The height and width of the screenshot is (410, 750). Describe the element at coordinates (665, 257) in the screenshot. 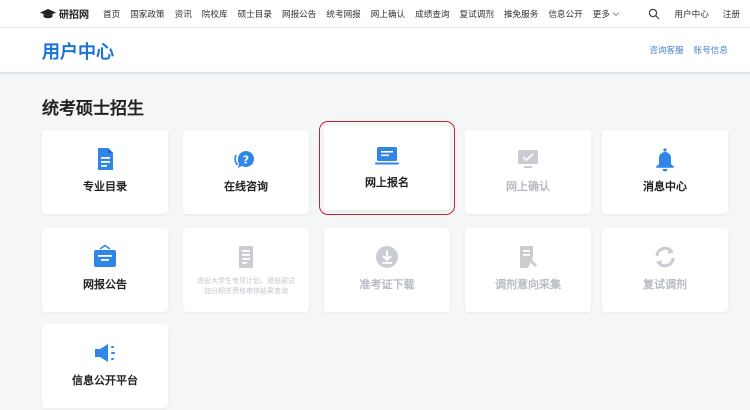

I see `refresh-icon` at that location.